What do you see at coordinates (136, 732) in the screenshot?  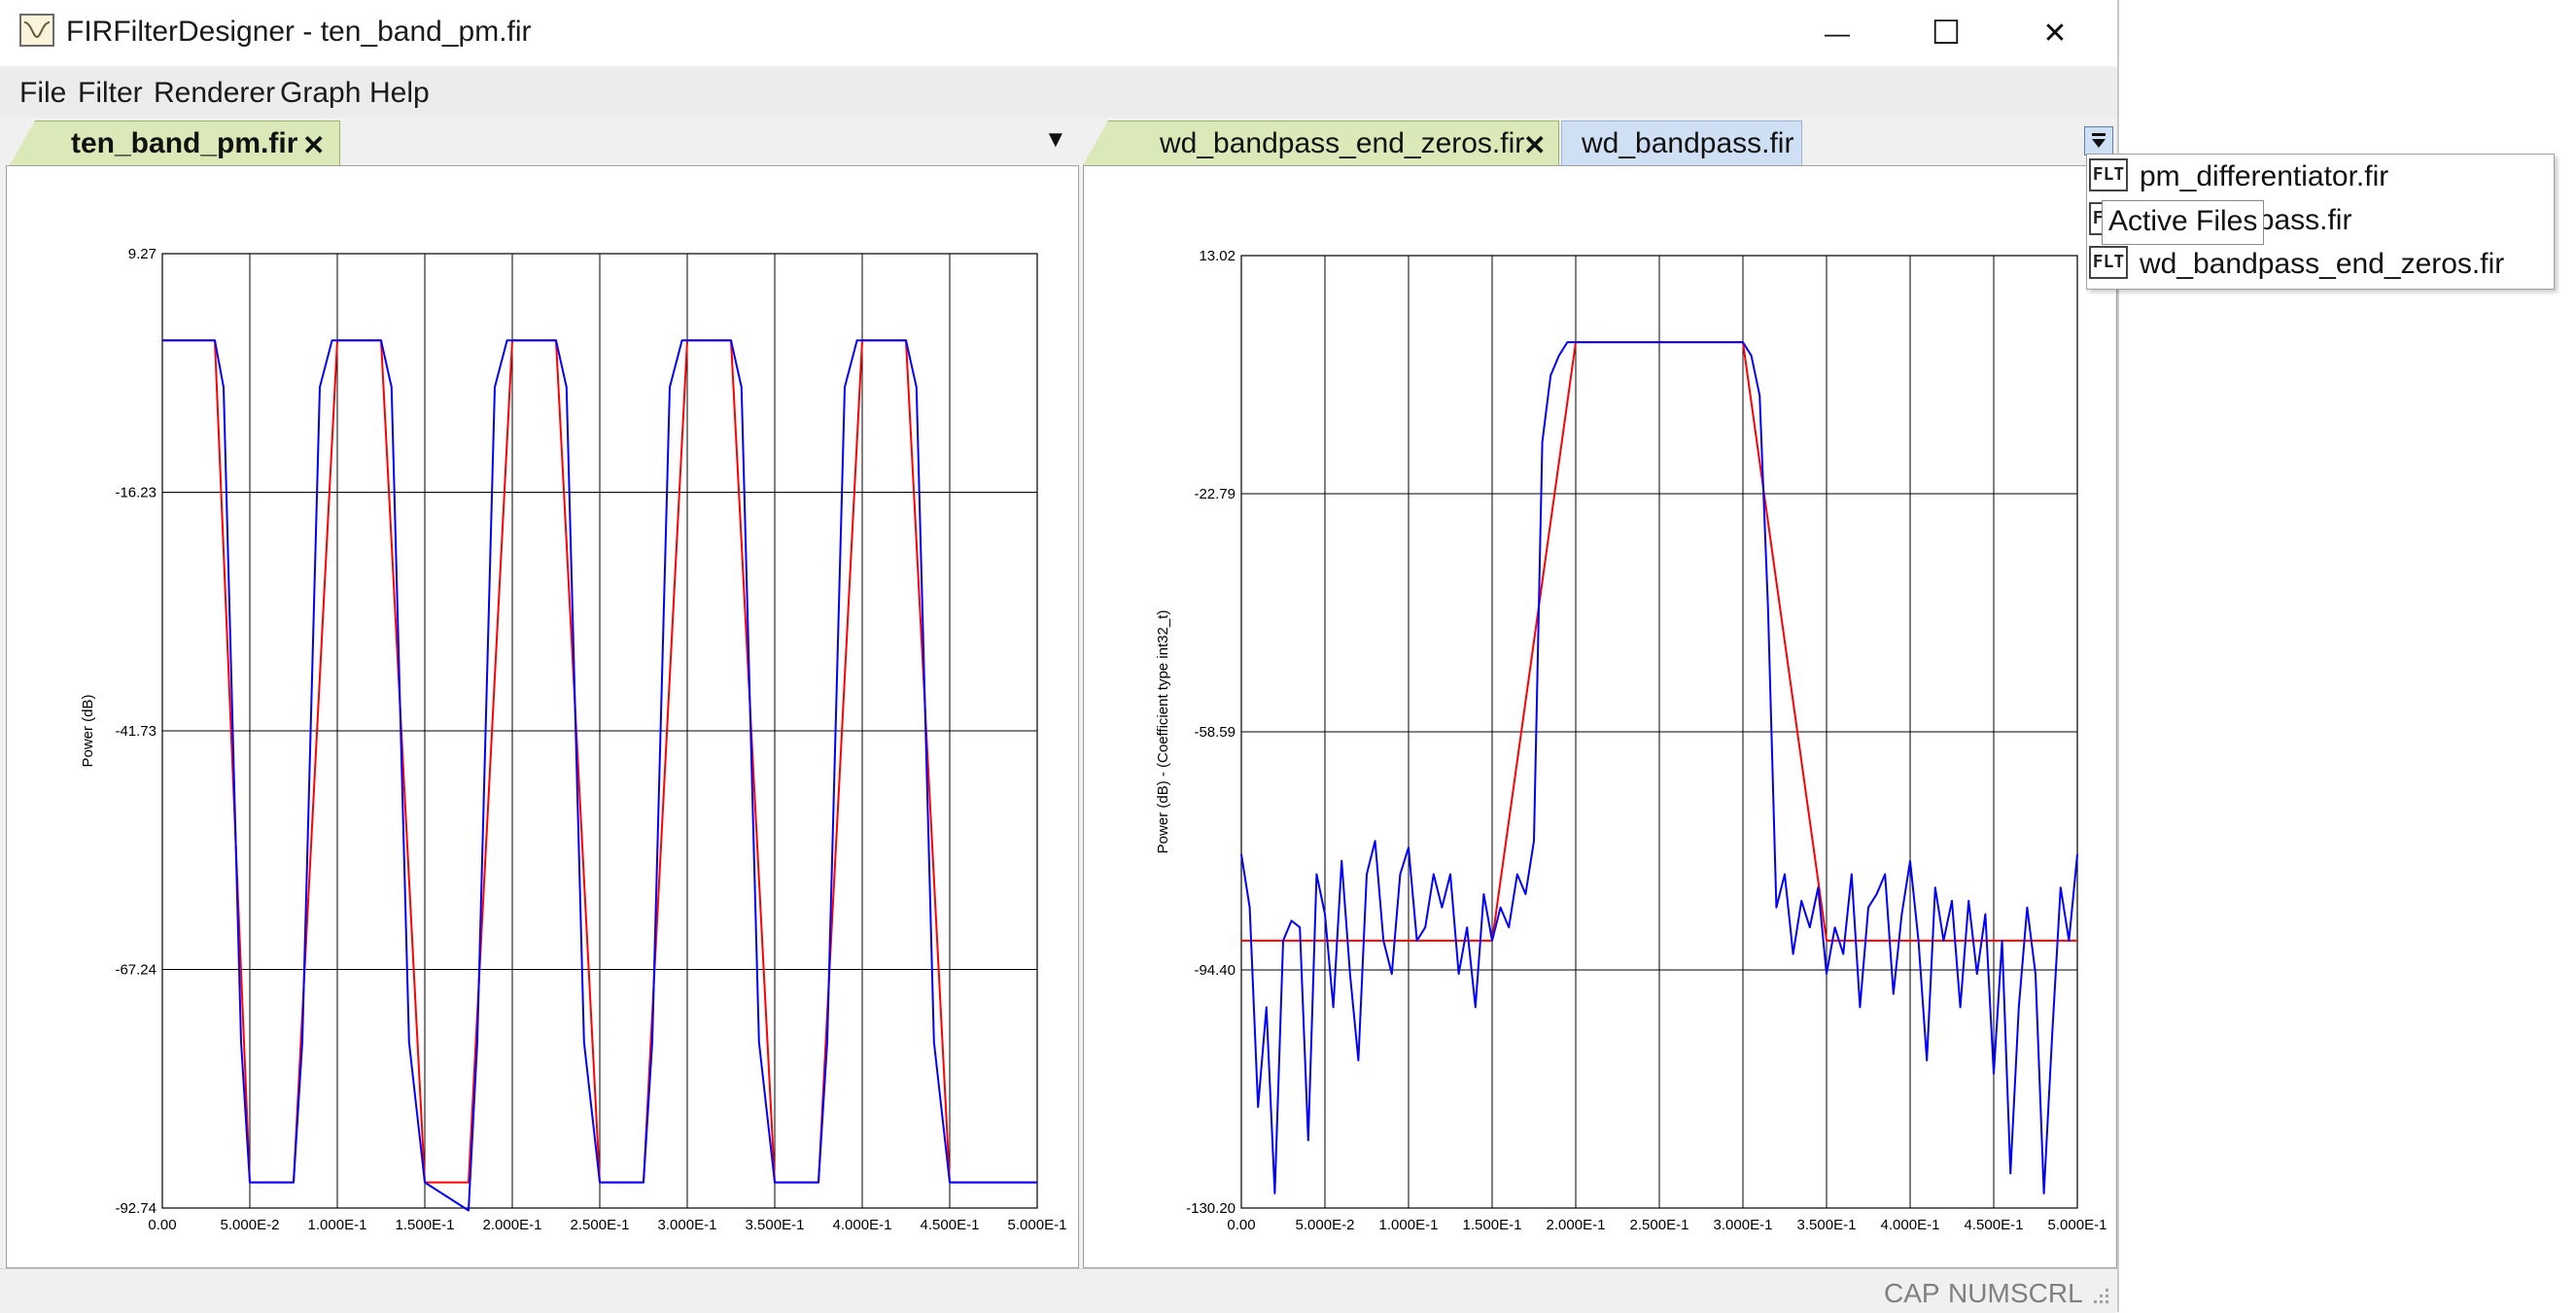 I see `y-tick-label: -41.73` at bounding box center [136, 732].